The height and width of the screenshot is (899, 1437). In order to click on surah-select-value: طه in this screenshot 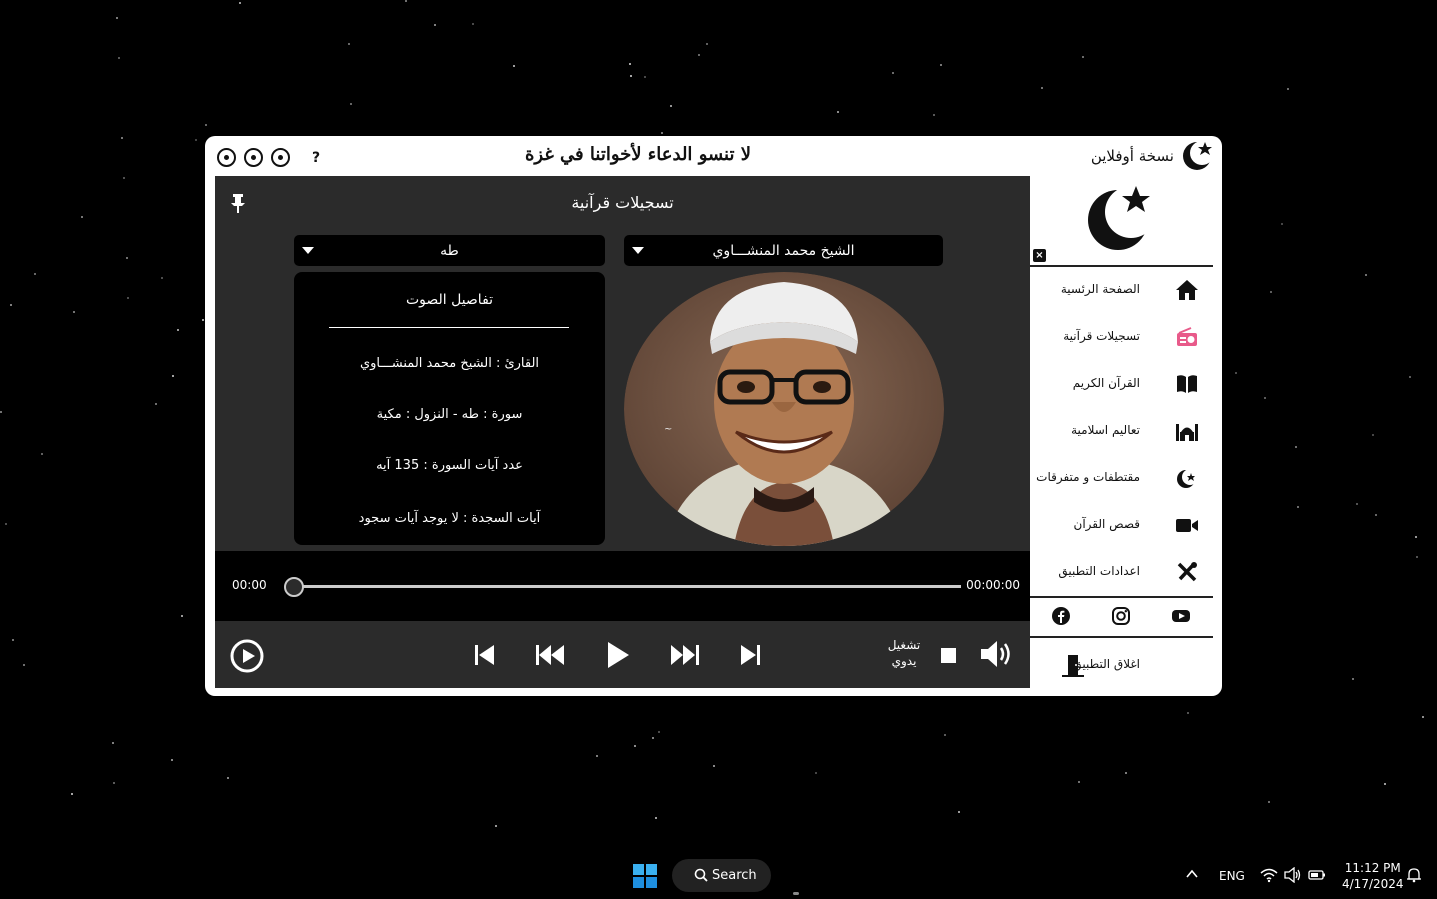, I will do `click(449, 250)`.